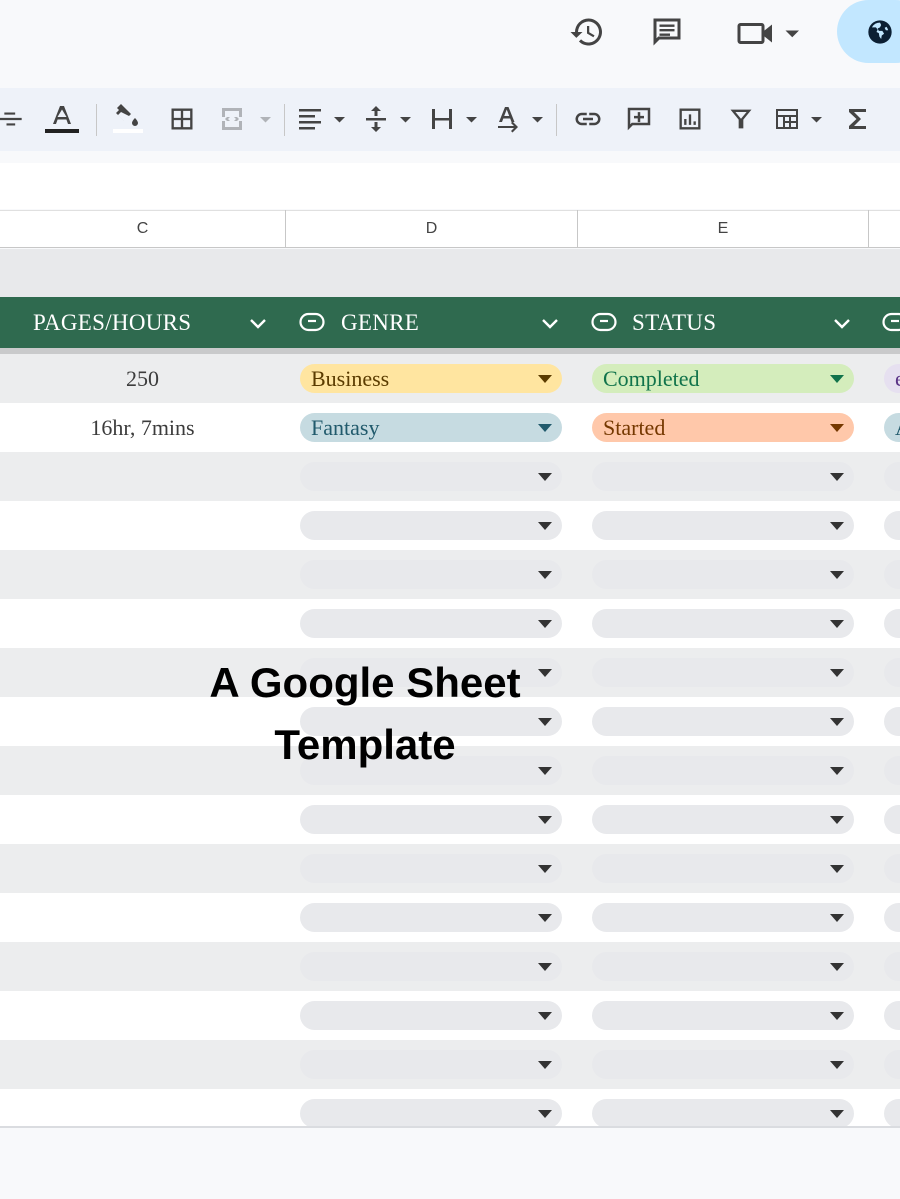 Image resolution: width=900 pixels, height=1199 pixels. I want to click on column-header-d: D, so click(431, 229).